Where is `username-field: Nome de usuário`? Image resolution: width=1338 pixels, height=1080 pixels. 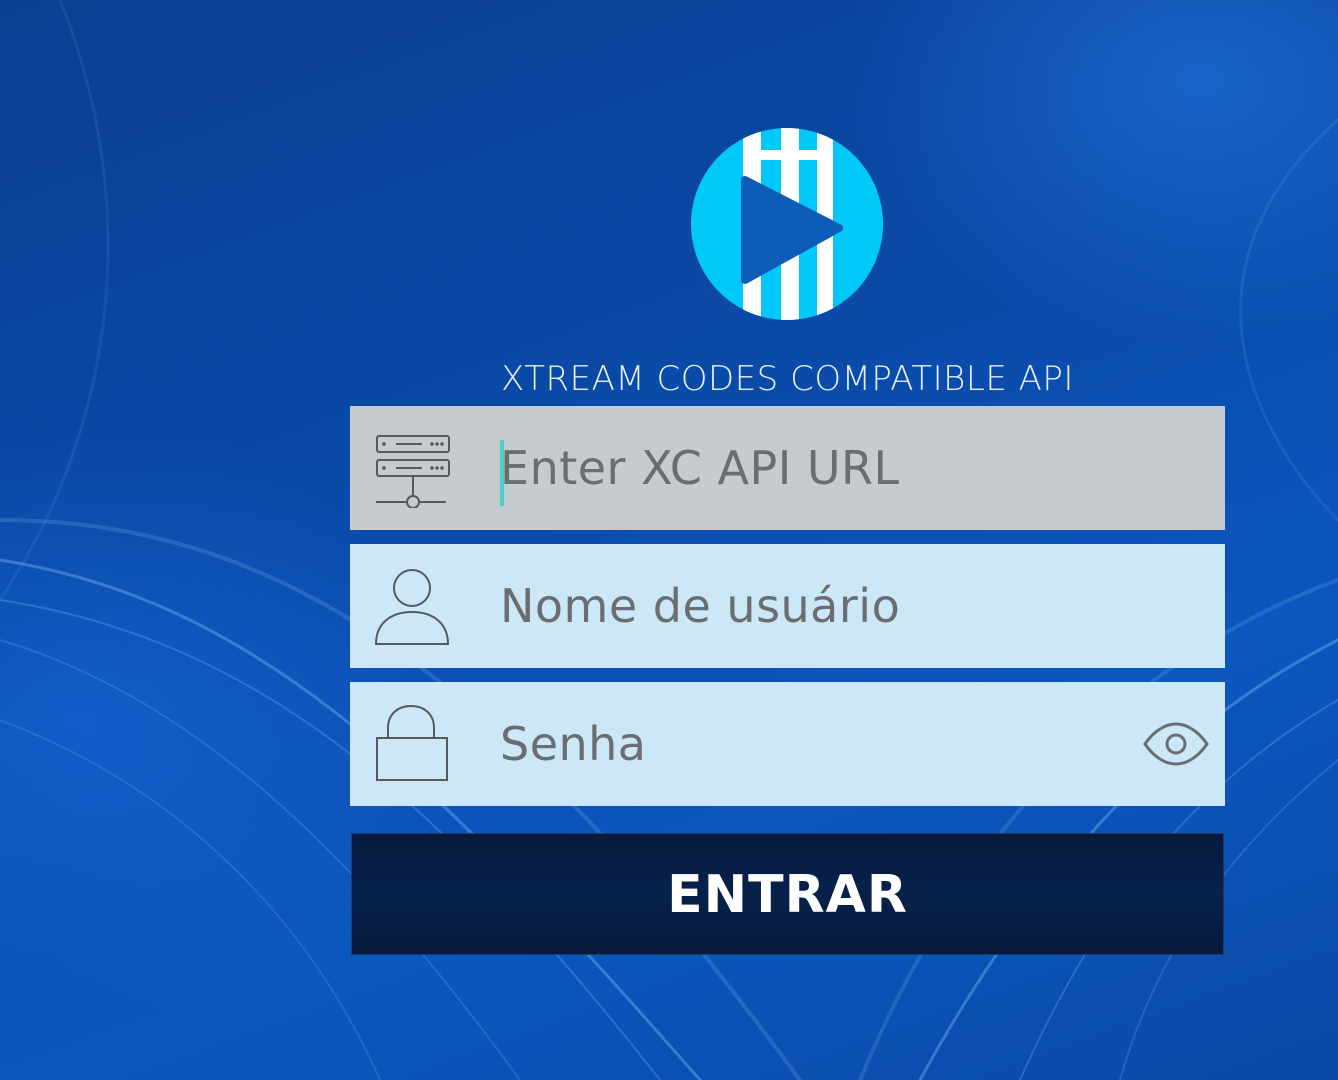 username-field: Nome de usuário is located at coordinates (787, 606).